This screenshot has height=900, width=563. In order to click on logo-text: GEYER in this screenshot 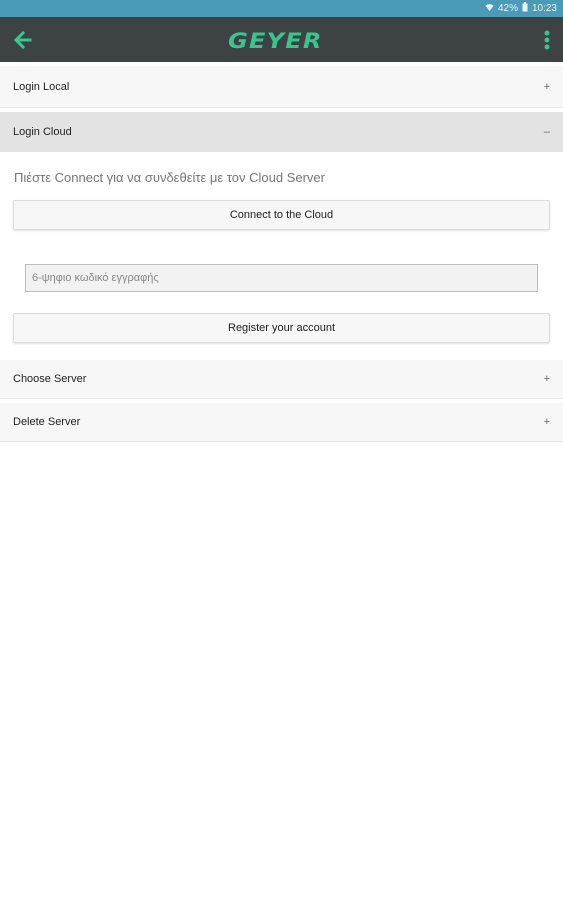, I will do `click(275, 41)`.